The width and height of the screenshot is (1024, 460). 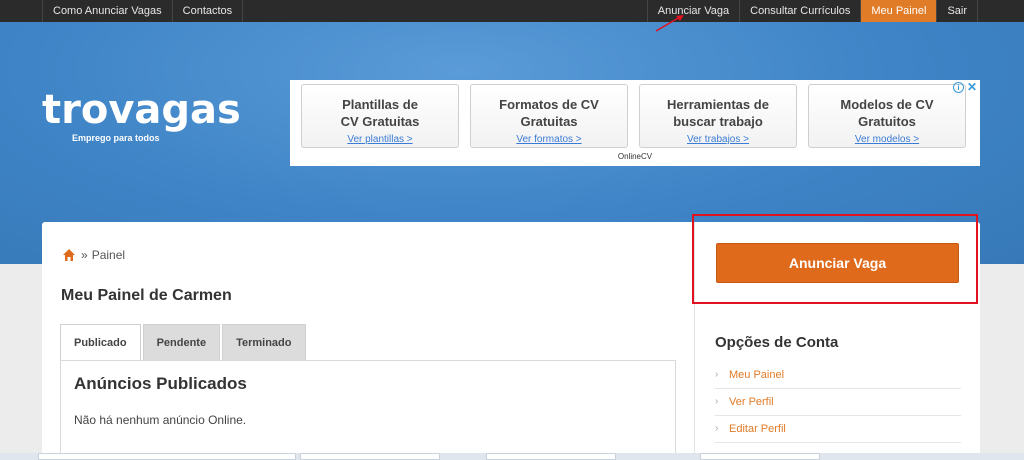 I want to click on account-option-ver-perfil: › Ver Perfil, so click(x=838, y=402).